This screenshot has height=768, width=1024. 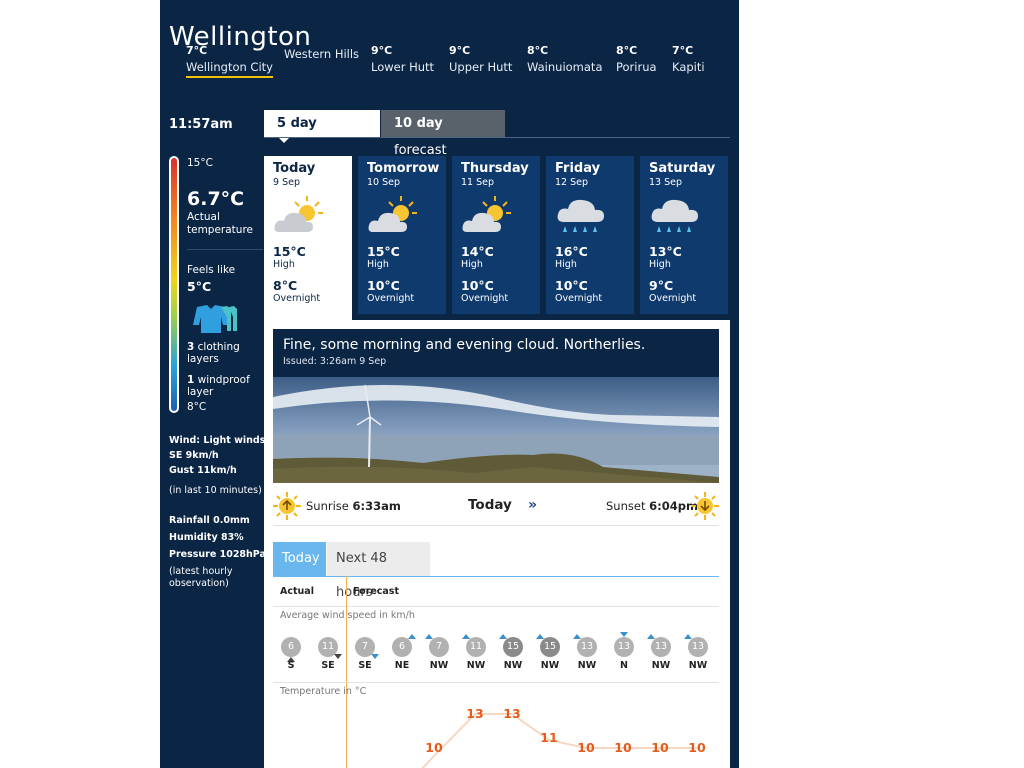 I want to click on location-western-hills: Western Hills, so click(x=321, y=52).